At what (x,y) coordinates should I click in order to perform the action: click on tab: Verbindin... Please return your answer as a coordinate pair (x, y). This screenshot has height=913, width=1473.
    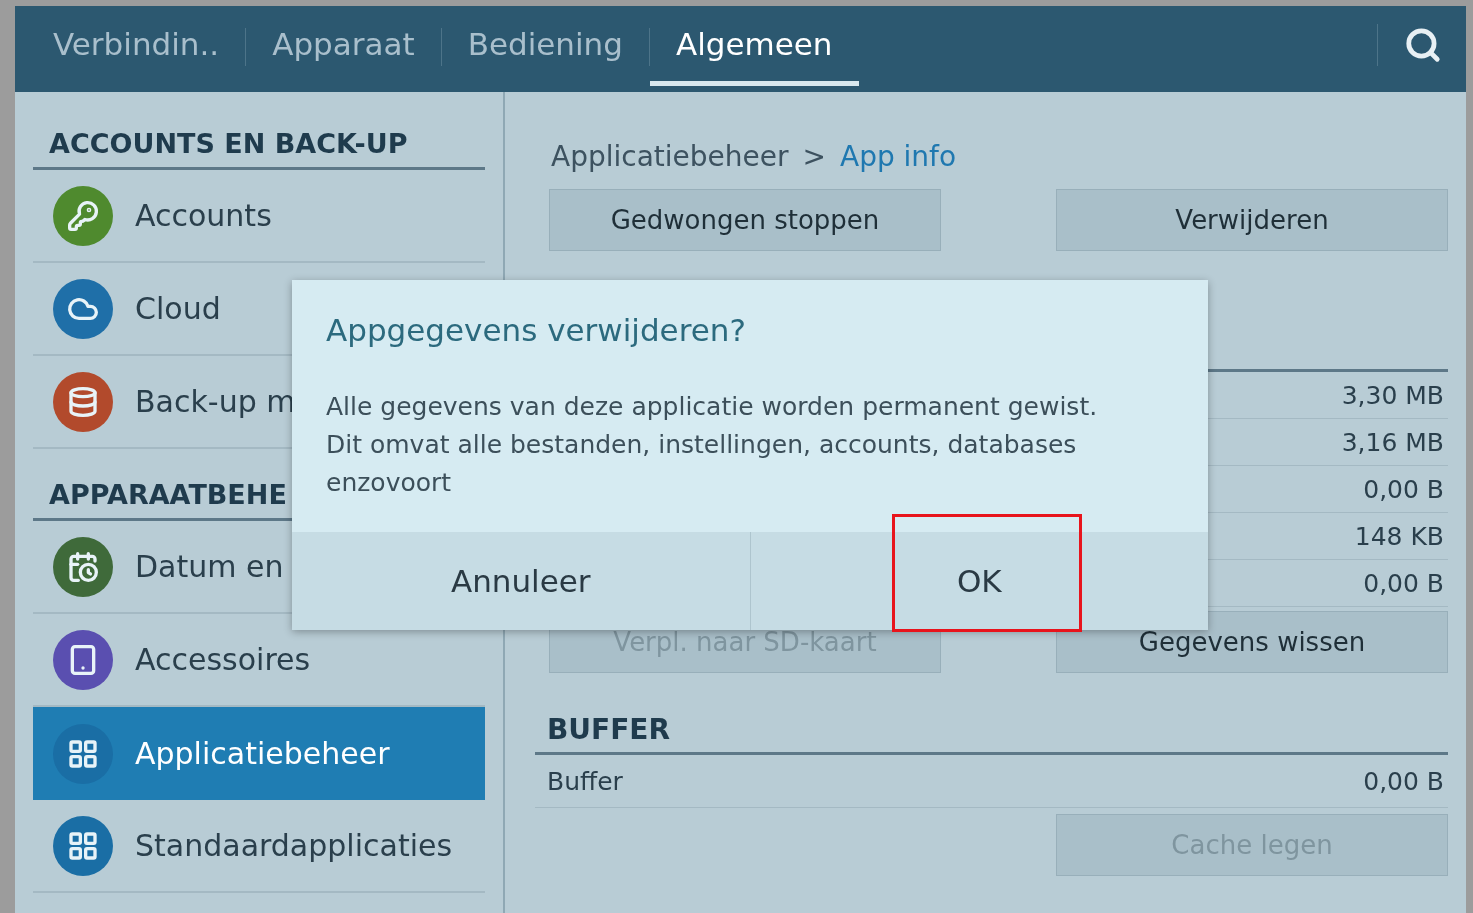
    Looking at the image, I should click on (136, 46).